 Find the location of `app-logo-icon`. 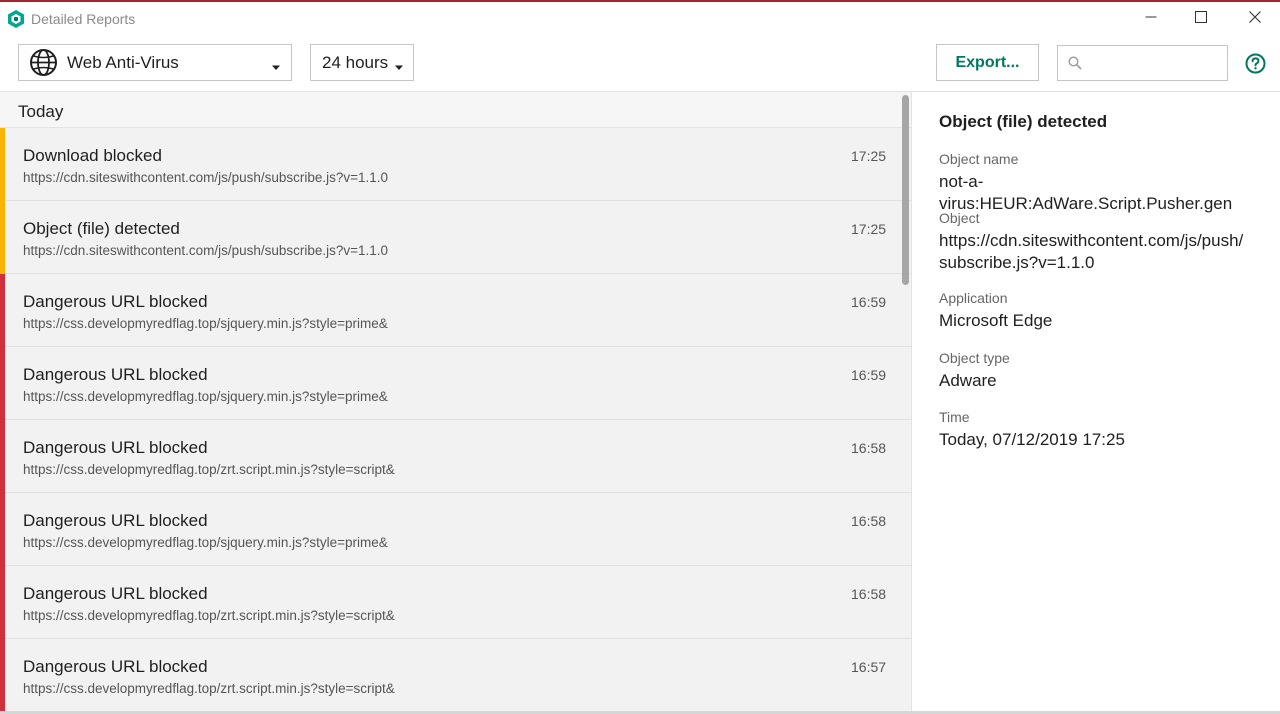

app-logo-icon is located at coordinates (16, 19).